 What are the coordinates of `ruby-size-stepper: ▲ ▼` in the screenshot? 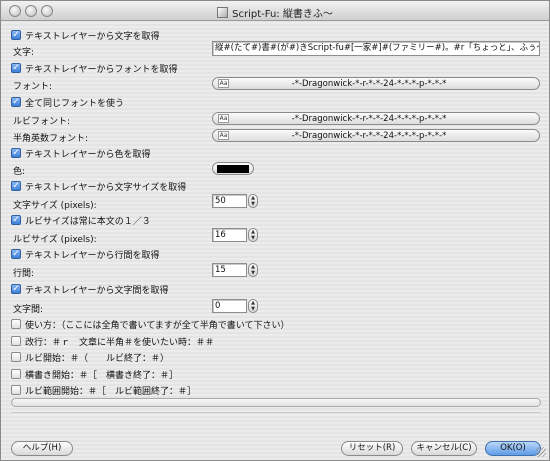 It's located at (253, 235).